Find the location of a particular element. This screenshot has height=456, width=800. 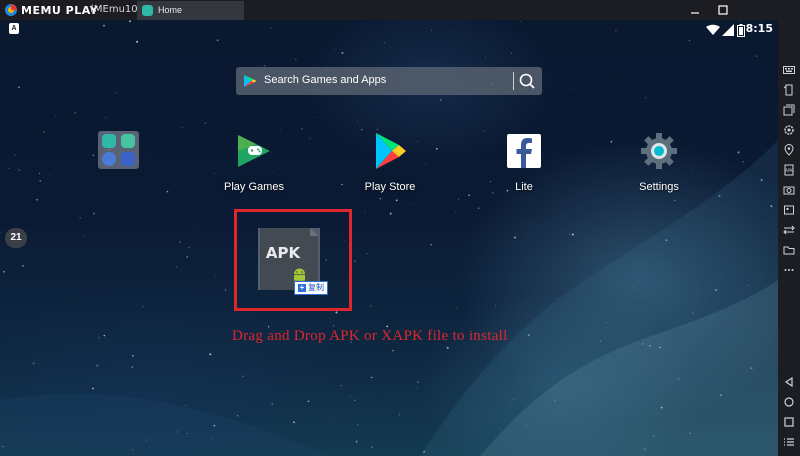

app-name: MEMU PLAY is located at coordinates (60, 10).